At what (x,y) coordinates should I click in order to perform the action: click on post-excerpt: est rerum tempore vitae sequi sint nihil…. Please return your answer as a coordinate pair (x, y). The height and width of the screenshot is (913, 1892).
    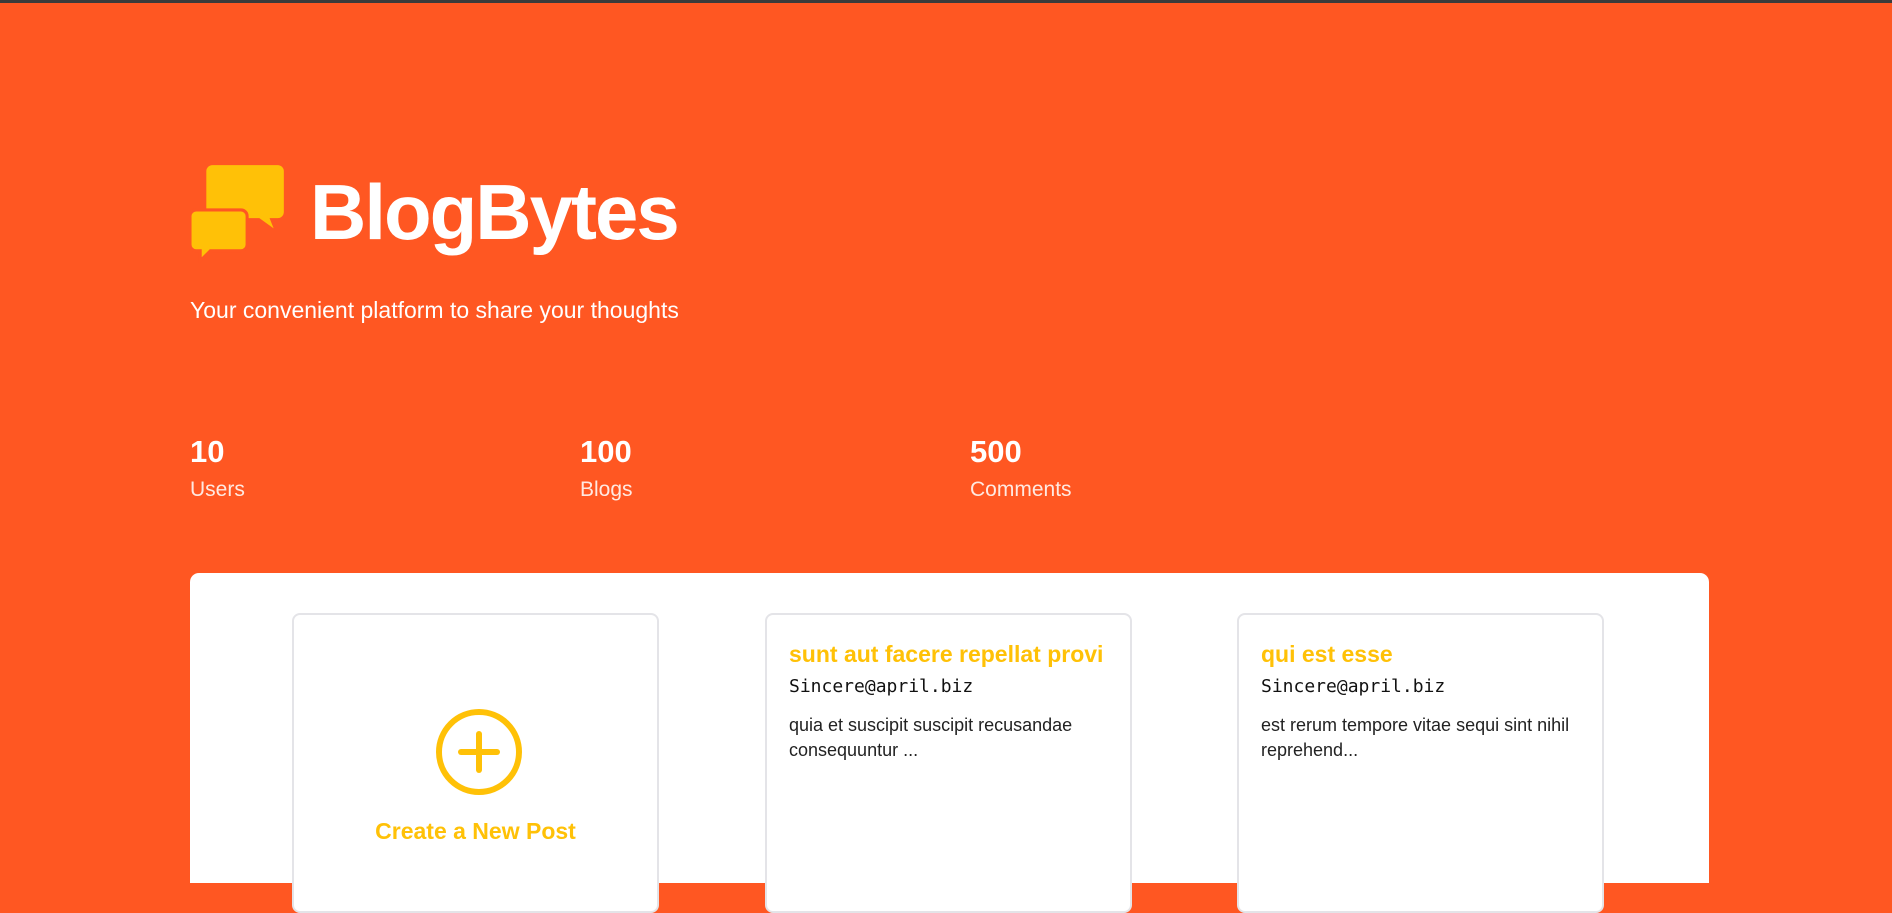
    Looking at the image, I should click on (1415, 737).